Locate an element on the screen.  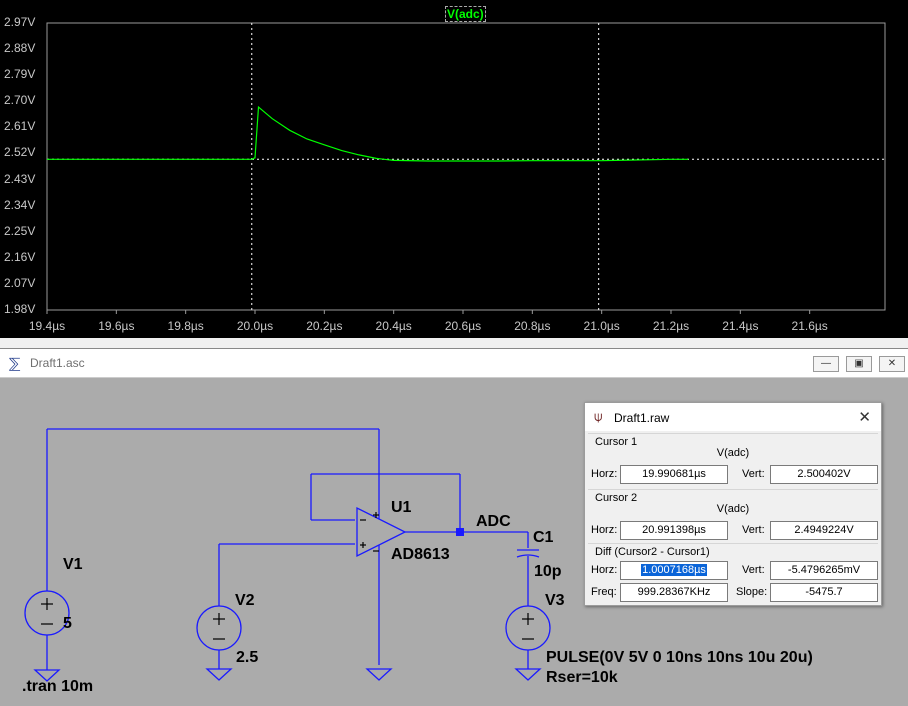
adc-node-junction is located at coordinates (460, 532).